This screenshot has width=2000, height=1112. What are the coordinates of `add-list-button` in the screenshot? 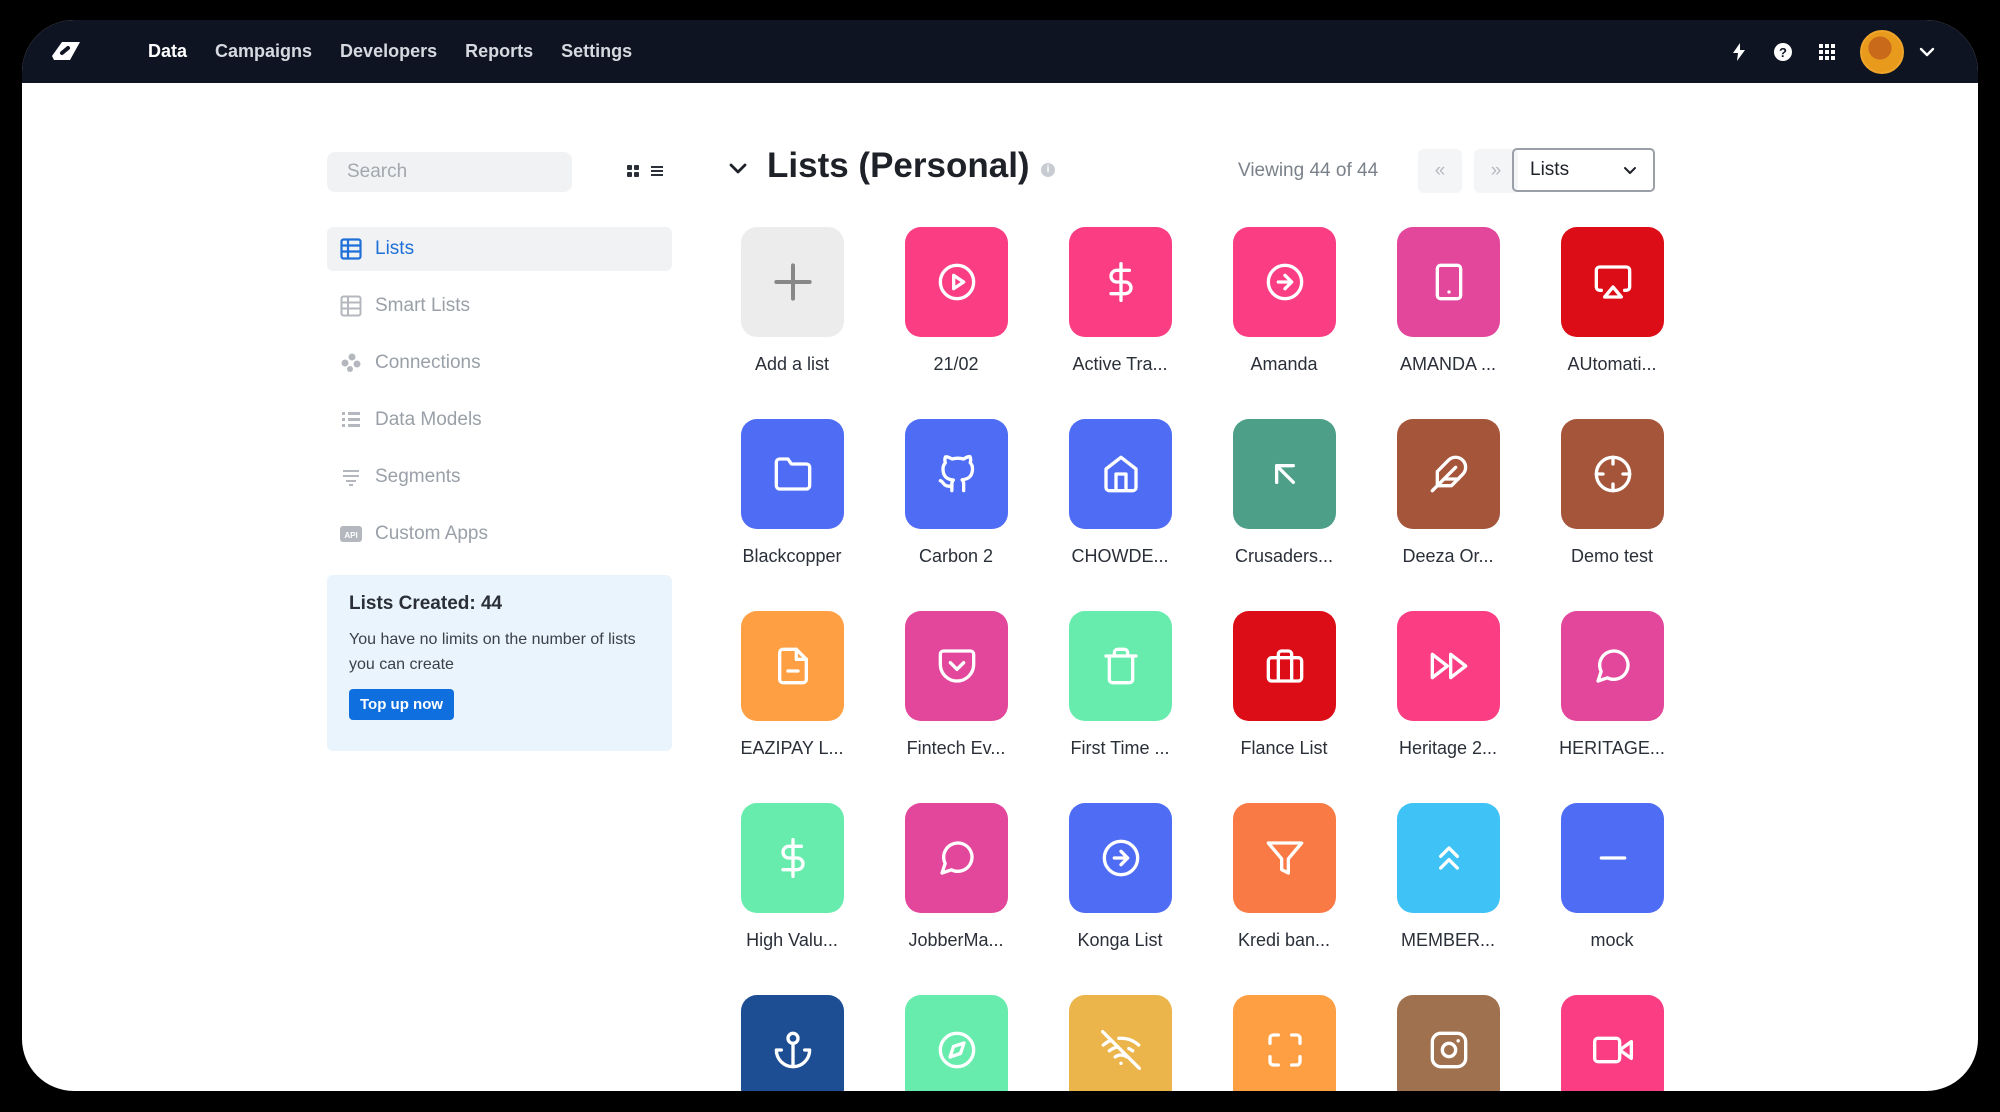 It's located at (792, 282).